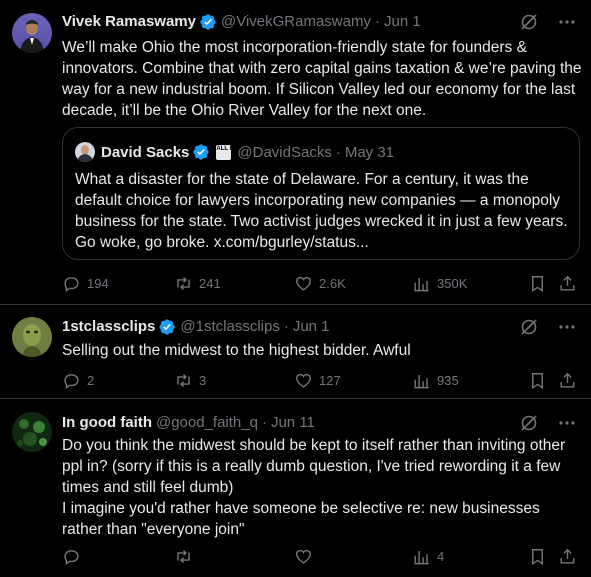 Image resolution: width=591 pixels, height=577 pixels. I want to click on views-count: 350K, so click(452, 283).